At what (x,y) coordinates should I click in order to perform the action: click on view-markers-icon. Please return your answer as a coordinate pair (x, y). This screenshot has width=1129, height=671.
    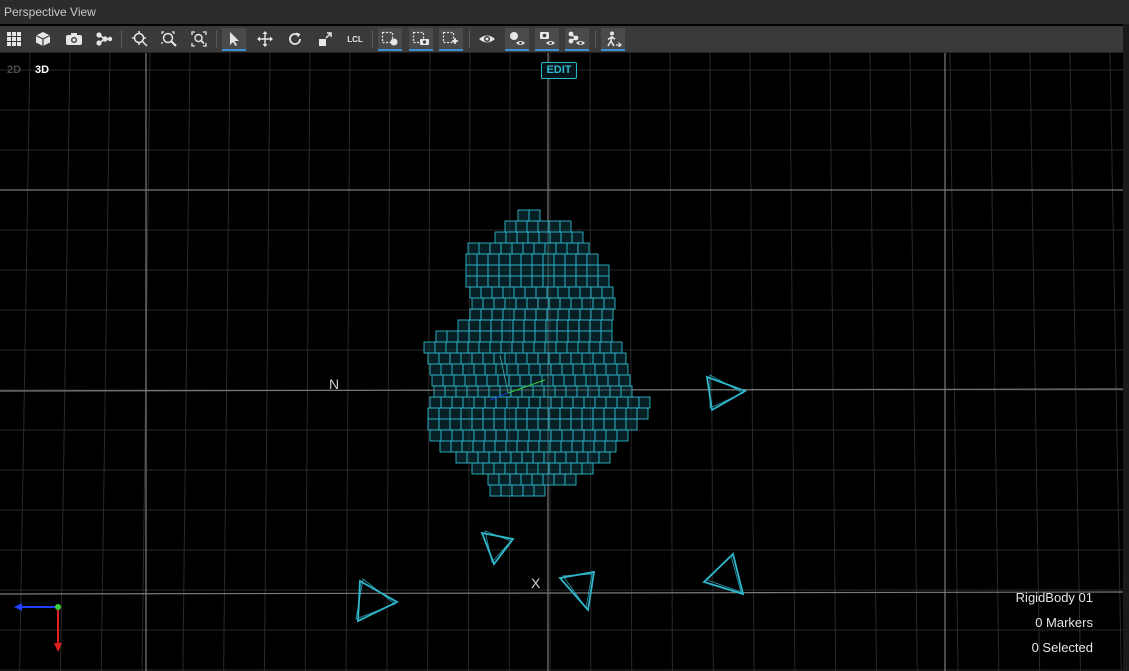
    Looking at the image, I should click on (517, 38).